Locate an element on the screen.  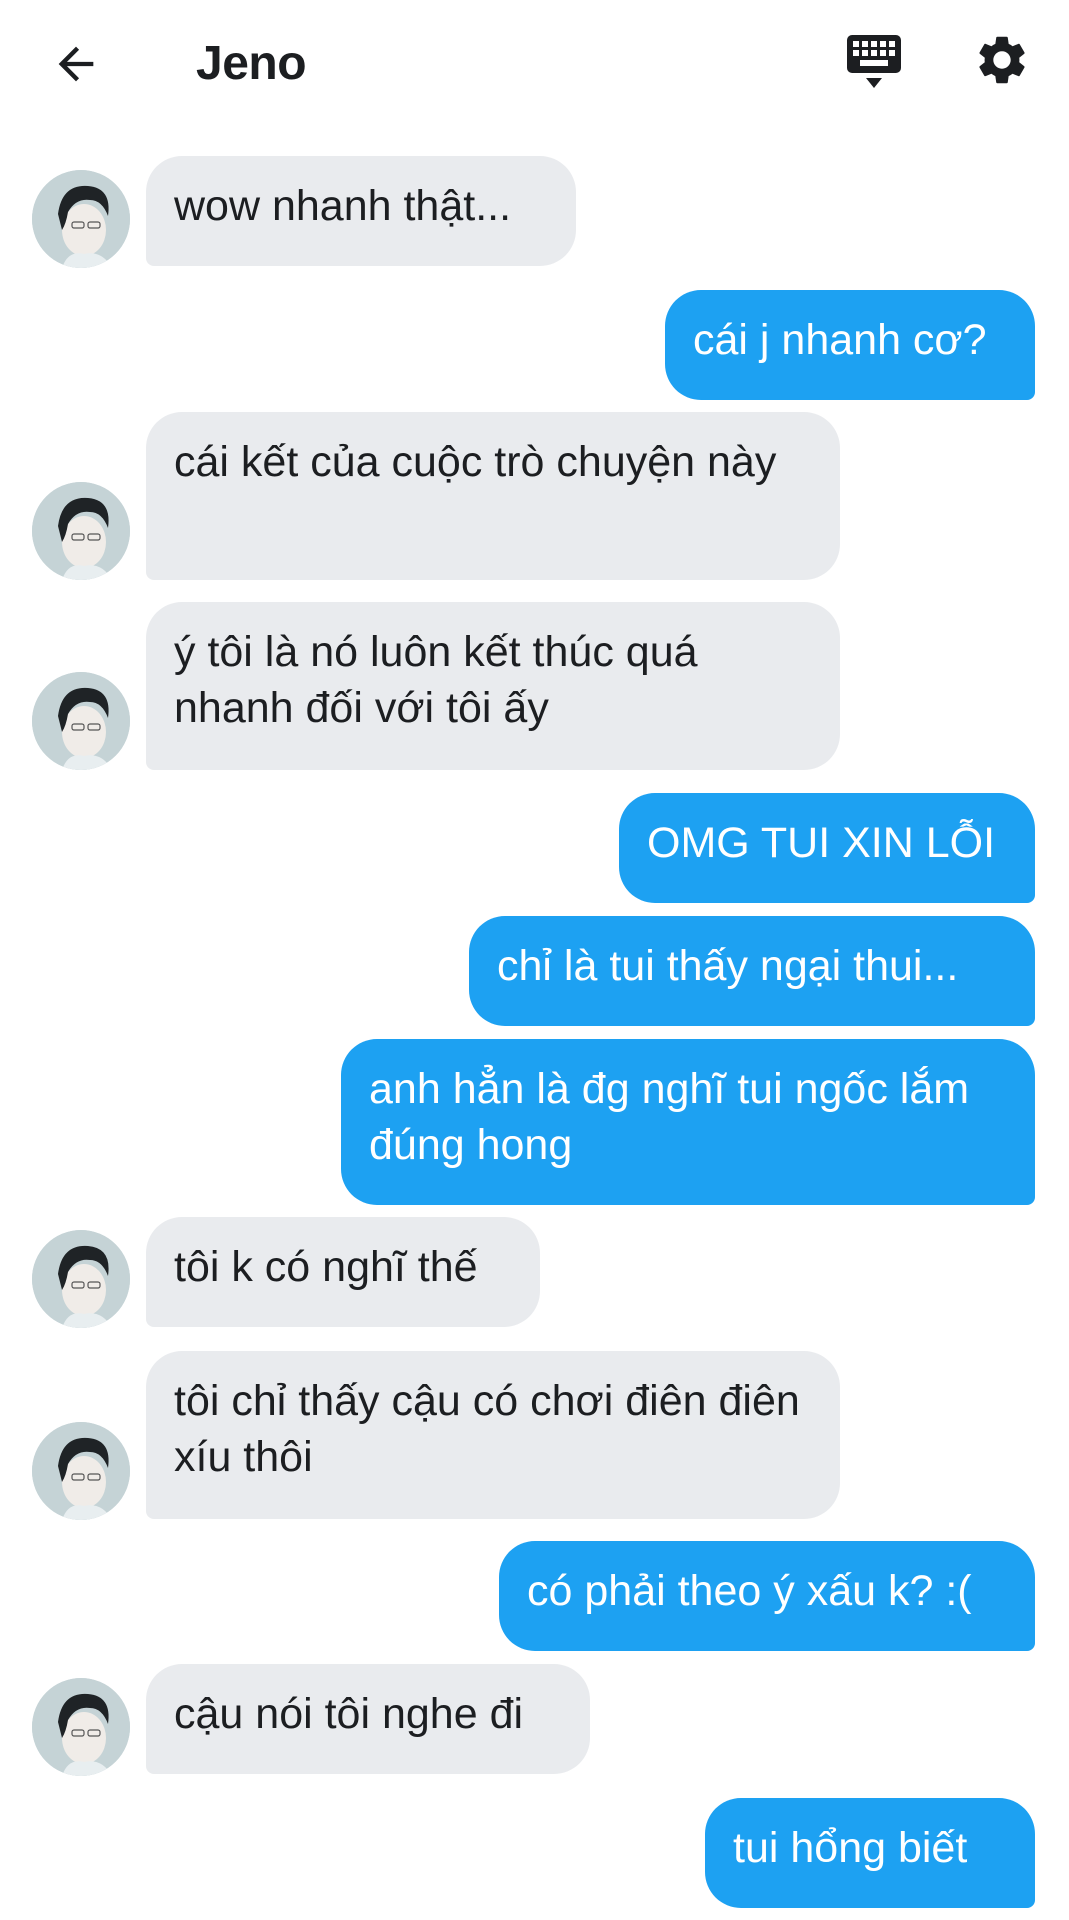
contact-name: Jeno is located at coordinates (251, 63).